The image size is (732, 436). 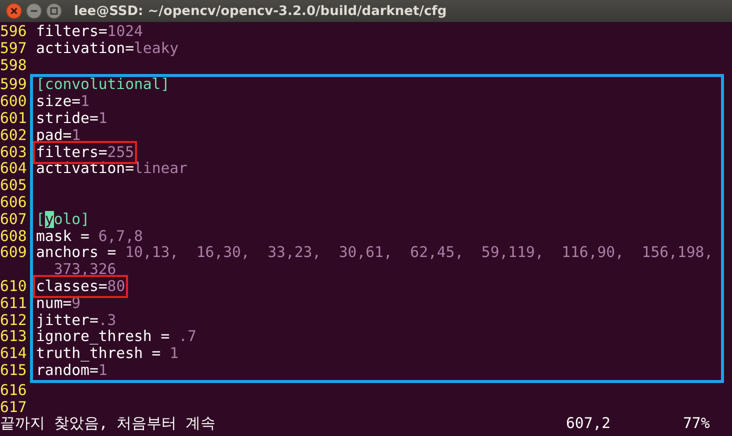 What do you see at coordinates (63, 219) in the screenshot?
I see `code-line: [yolo]` at bounding box center [63, 219].